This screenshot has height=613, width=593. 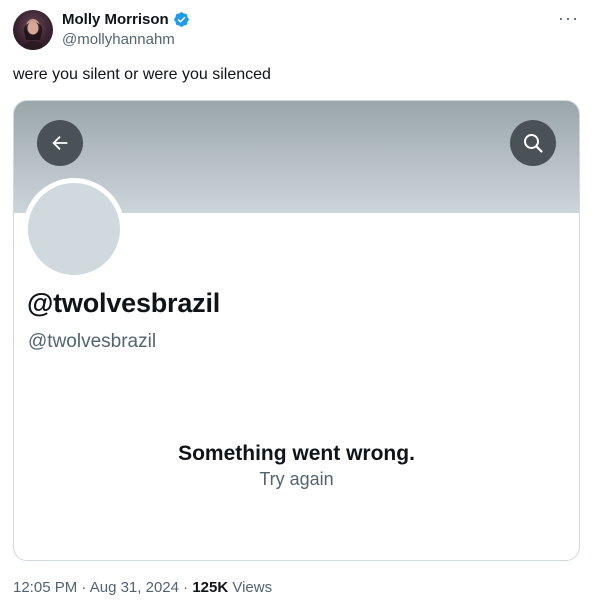 What do you see at coordinates (124, 303) in the screenshot?
I see `profile-display-name: @twolvesbrazil` at bounding box center [124, 303].